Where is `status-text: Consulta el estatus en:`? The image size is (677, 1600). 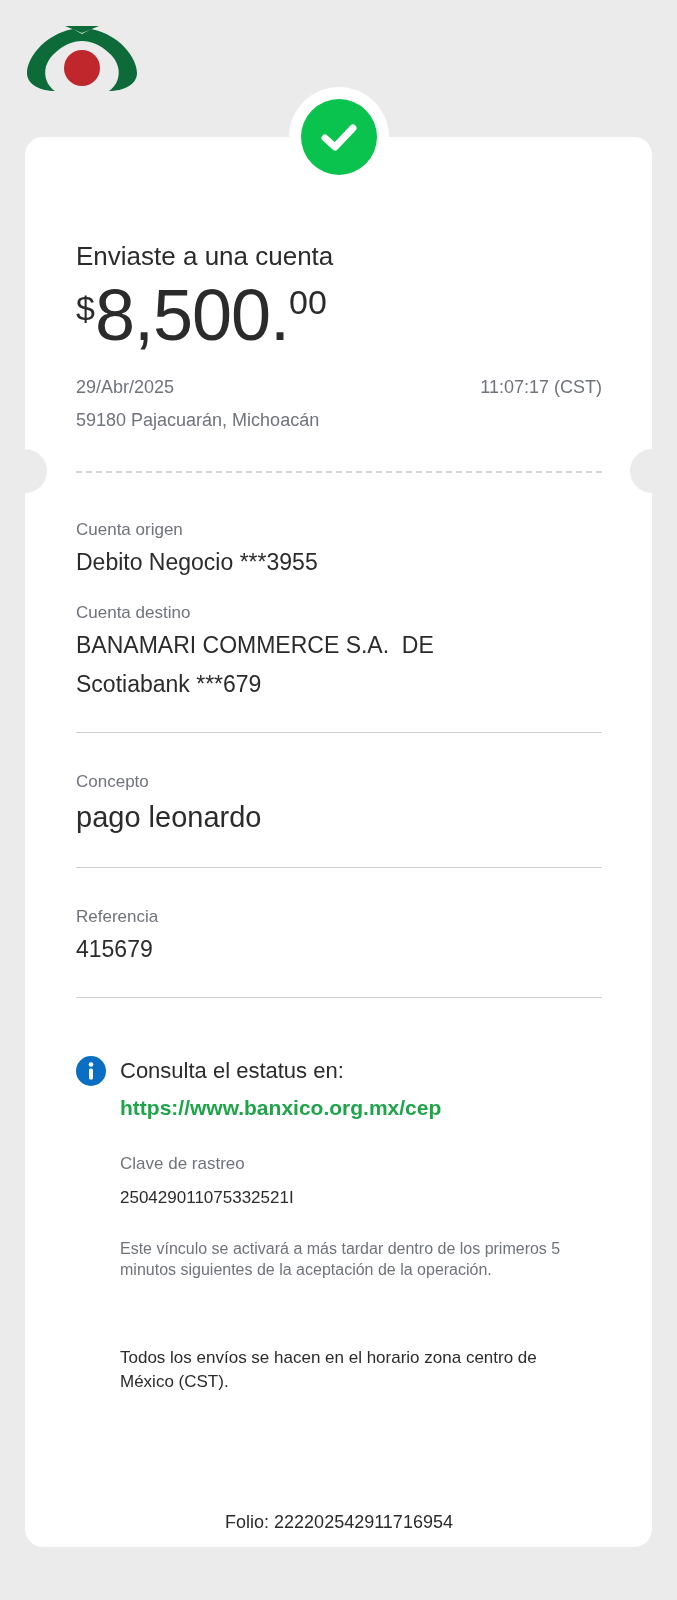 status-text: Consulta el estatus en: is located at coordinates (232, 1071).